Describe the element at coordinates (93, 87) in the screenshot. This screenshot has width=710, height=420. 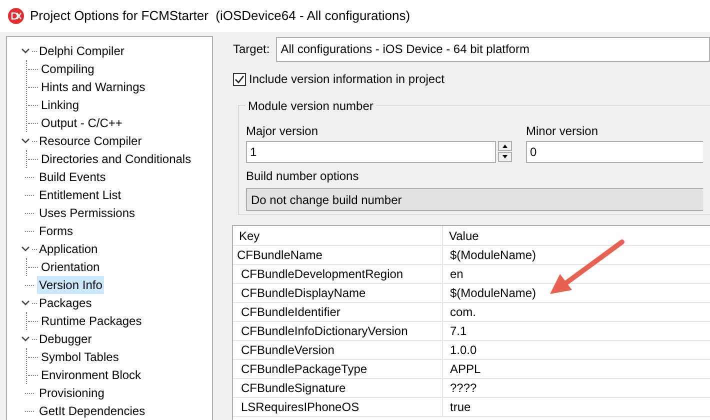
I see `tree-item: Hints and Warnings` at that location.